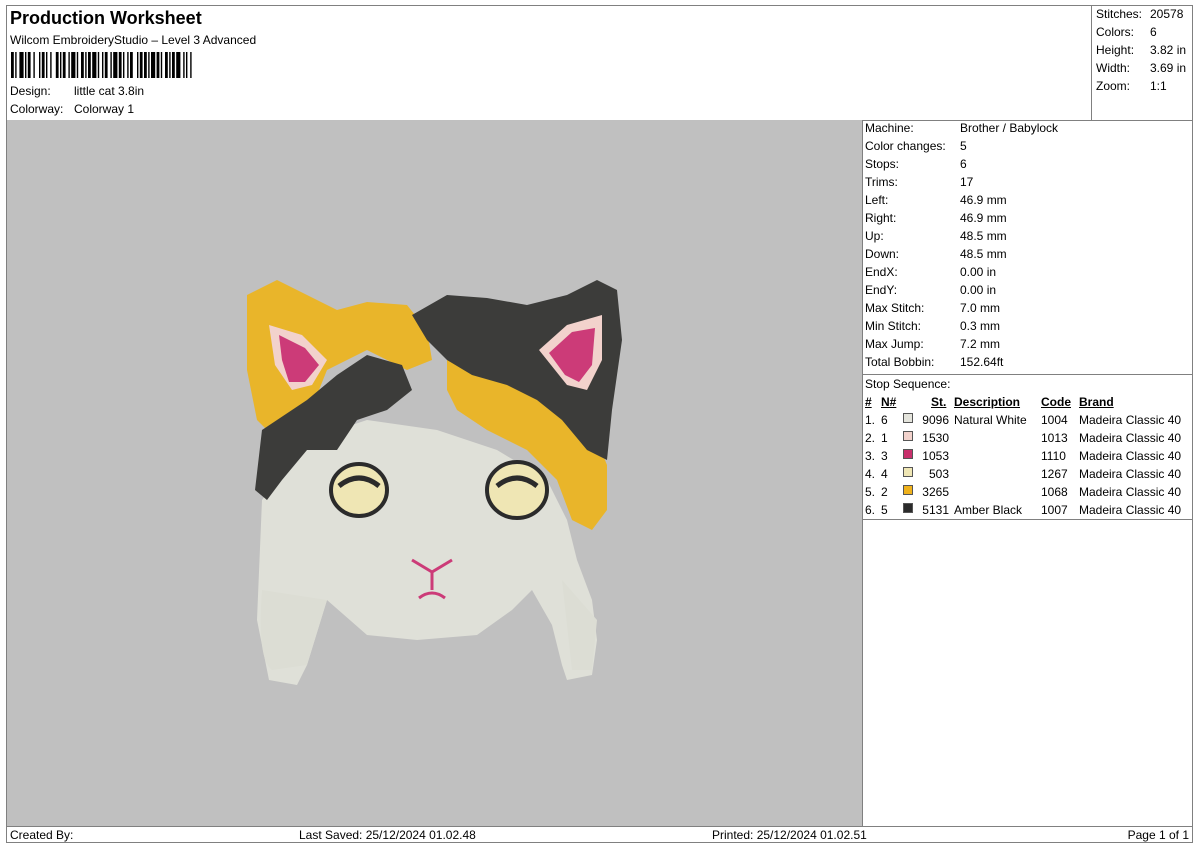 The height and width of the screenshot is (848, 1200). What do you see at coordinates (868, 402) in the screenshot?
I see `col-header-num: #` at bounding box center [868, 402].